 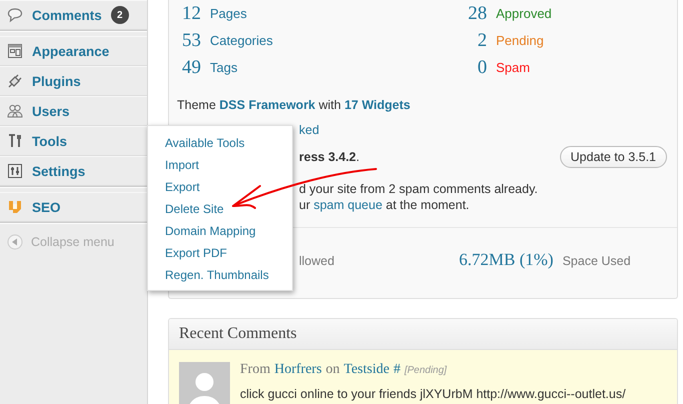 I want to click on status-label: [Pending], so click(x=425, y=370).